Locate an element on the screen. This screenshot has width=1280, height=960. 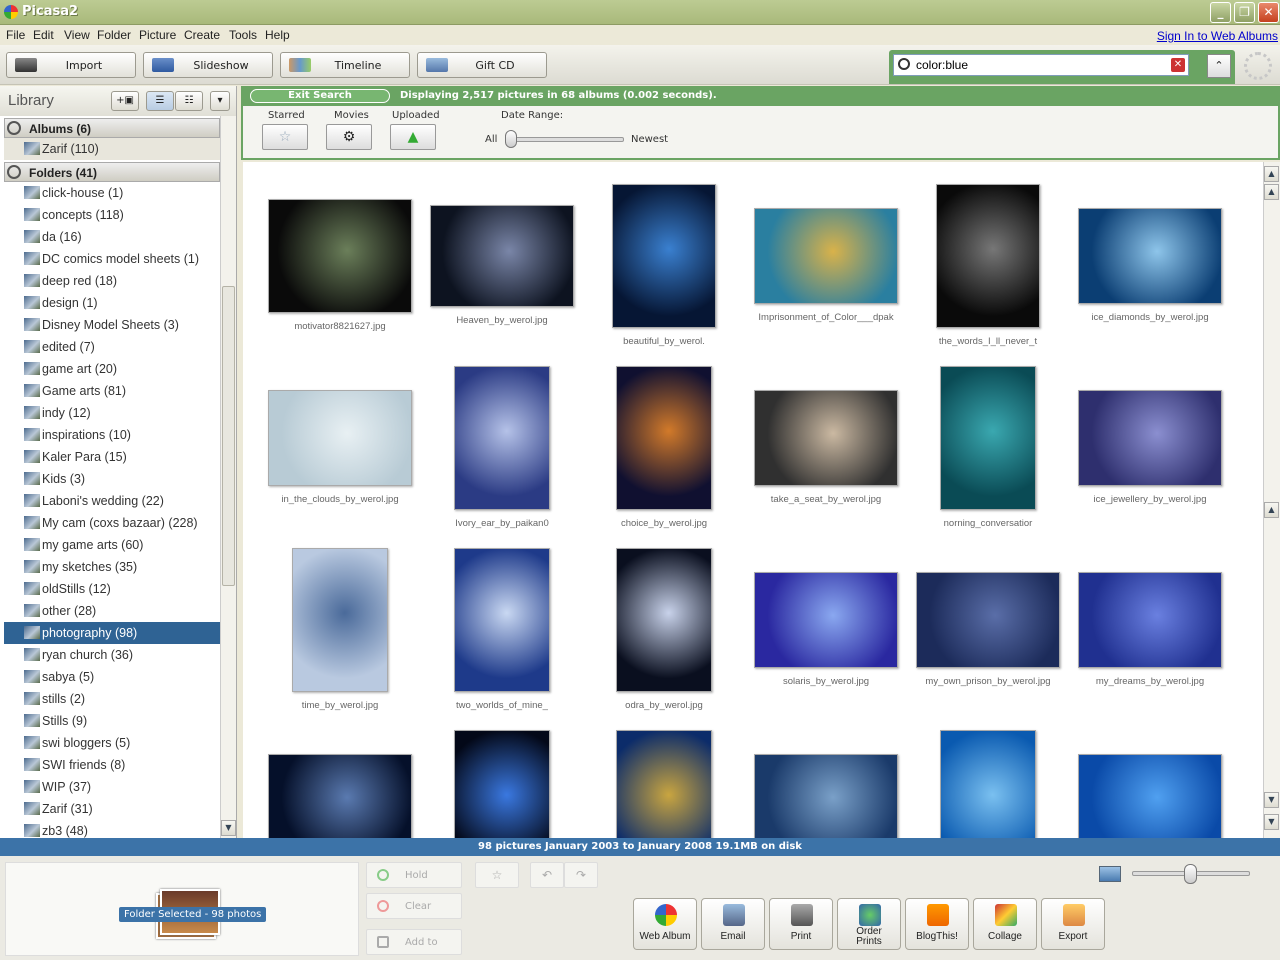
folder-item: design (1) is located at coordinates (112, 303).